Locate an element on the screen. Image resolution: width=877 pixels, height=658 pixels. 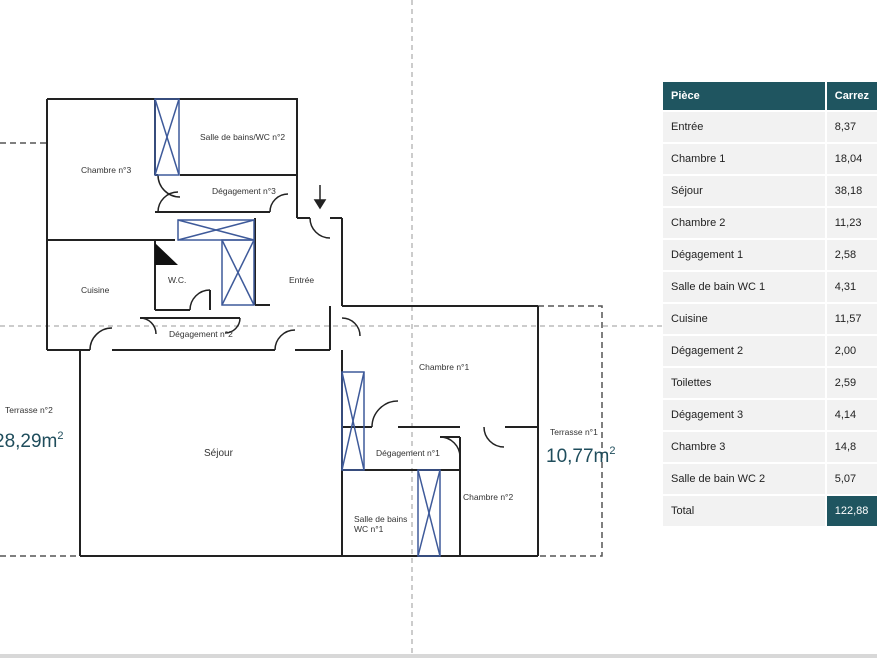
cell-room: Séjour is located at coordinates (744, 191).